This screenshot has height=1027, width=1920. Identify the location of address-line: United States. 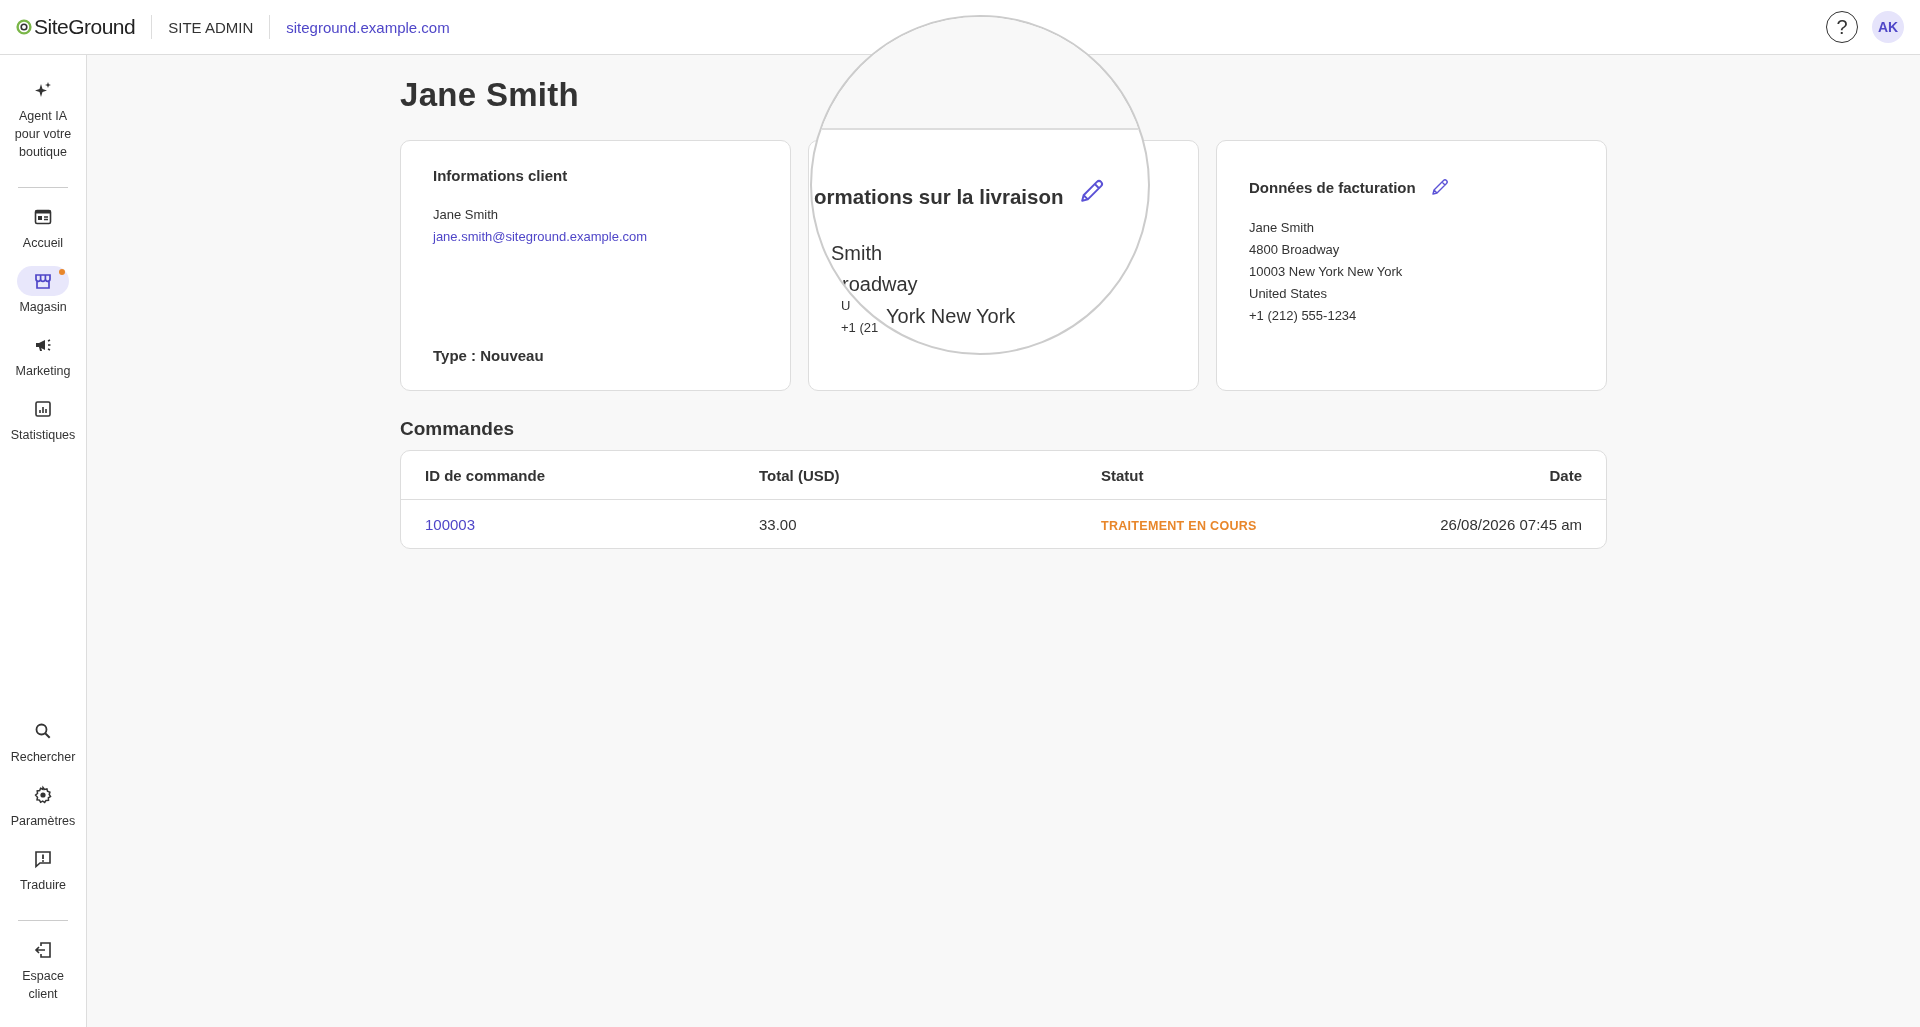
(1288, 294).